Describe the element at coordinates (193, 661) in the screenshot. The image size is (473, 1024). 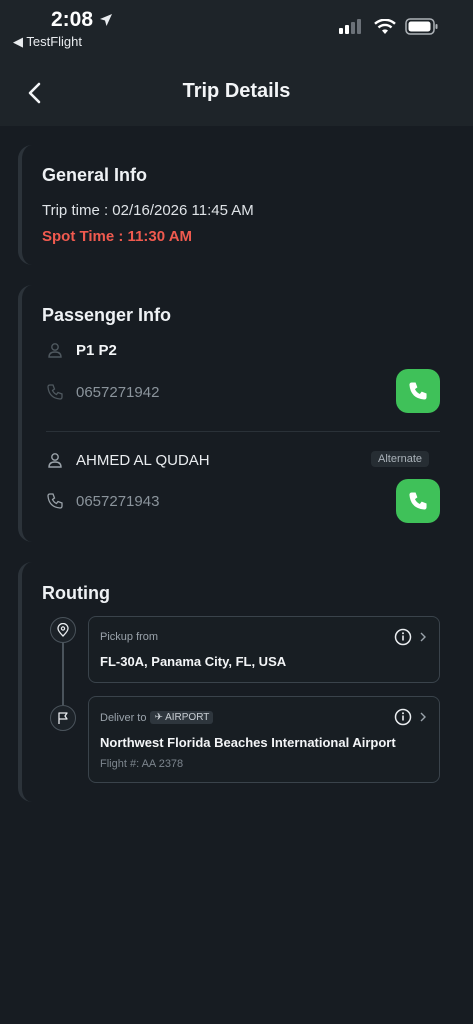
I see `pickup-address: FL-30A, Panama City, FL, USA` at that location.